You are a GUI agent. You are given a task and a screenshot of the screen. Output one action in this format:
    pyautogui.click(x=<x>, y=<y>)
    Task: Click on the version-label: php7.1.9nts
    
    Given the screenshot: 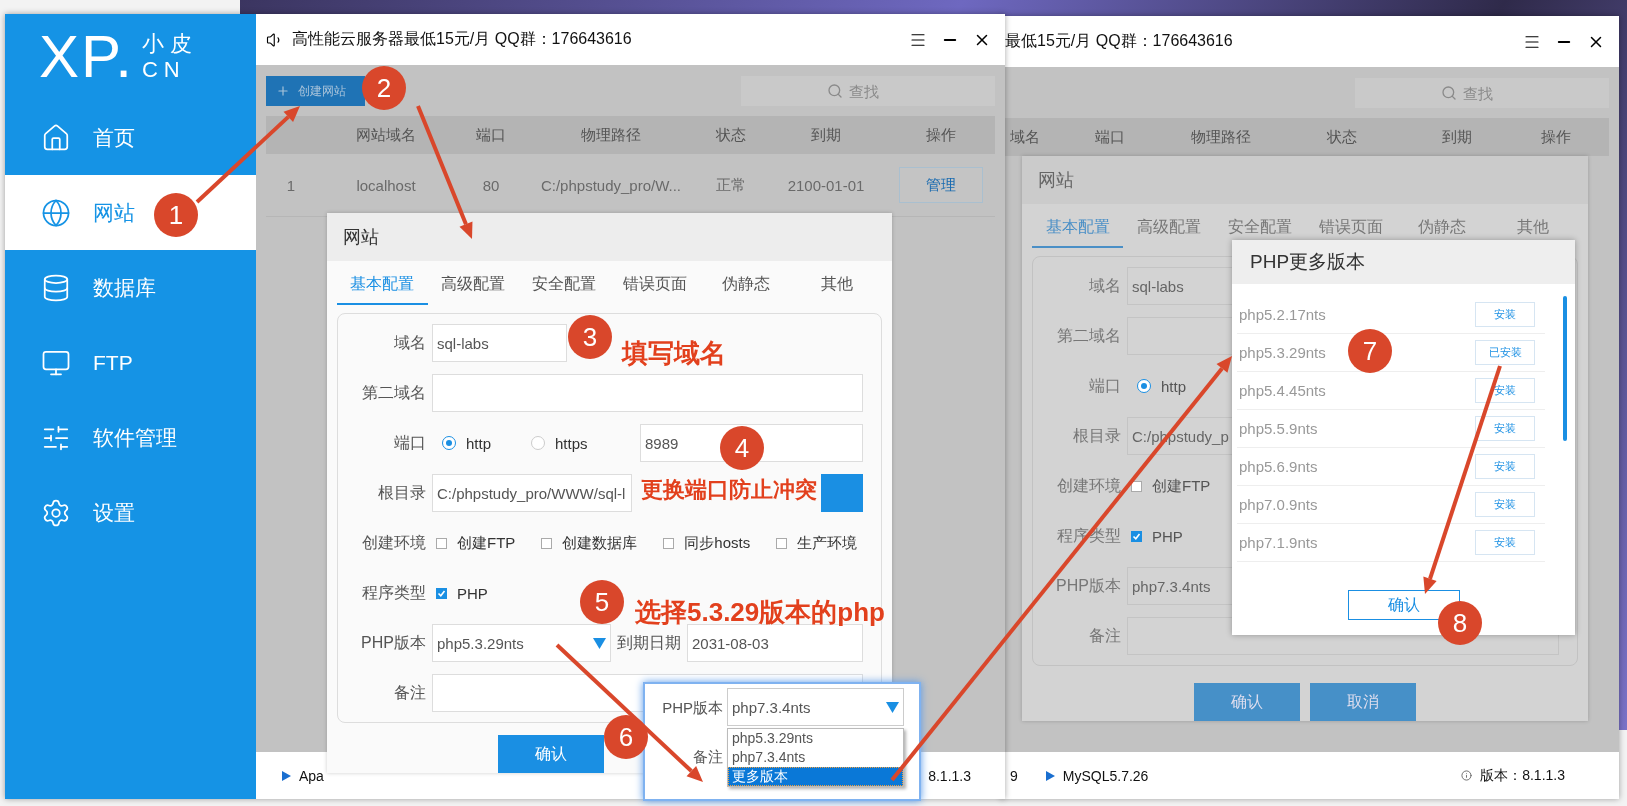 What is the action you would take?
    pyautogui.click(x=1278, y=542)
    